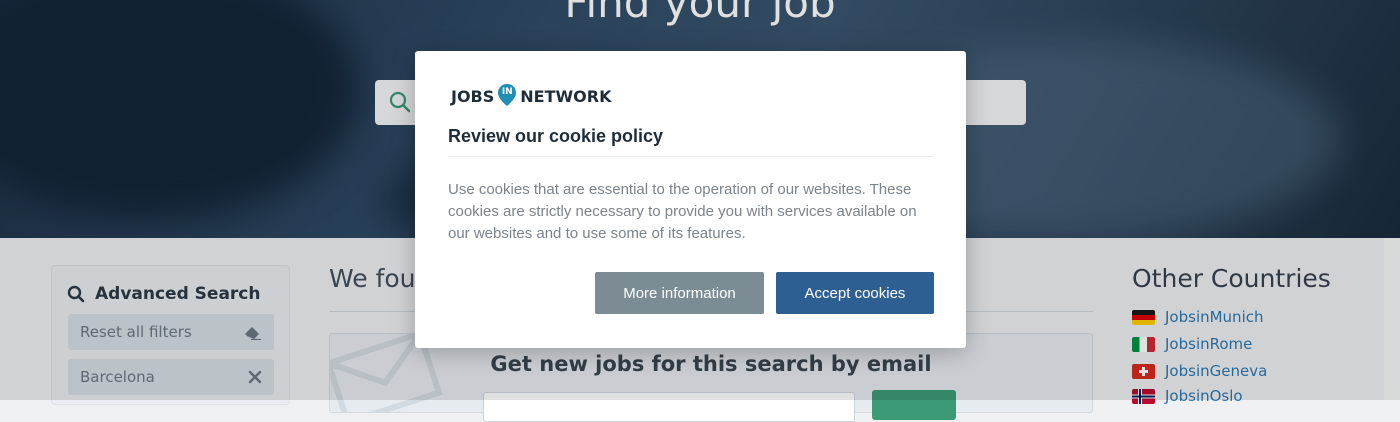  Describe the element at coordinates (507, 92) in the screenshot. I see `logo-text-in: IN` at that location.